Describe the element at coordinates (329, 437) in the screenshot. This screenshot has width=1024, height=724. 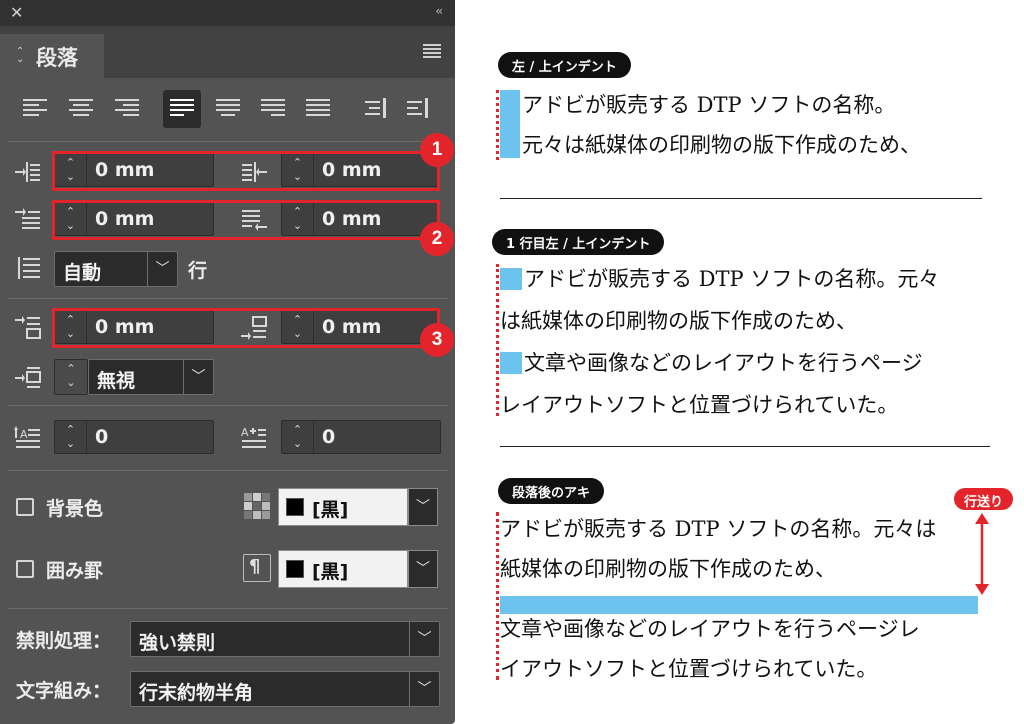
I see `drop-cap-chars-value: 0` at that location.